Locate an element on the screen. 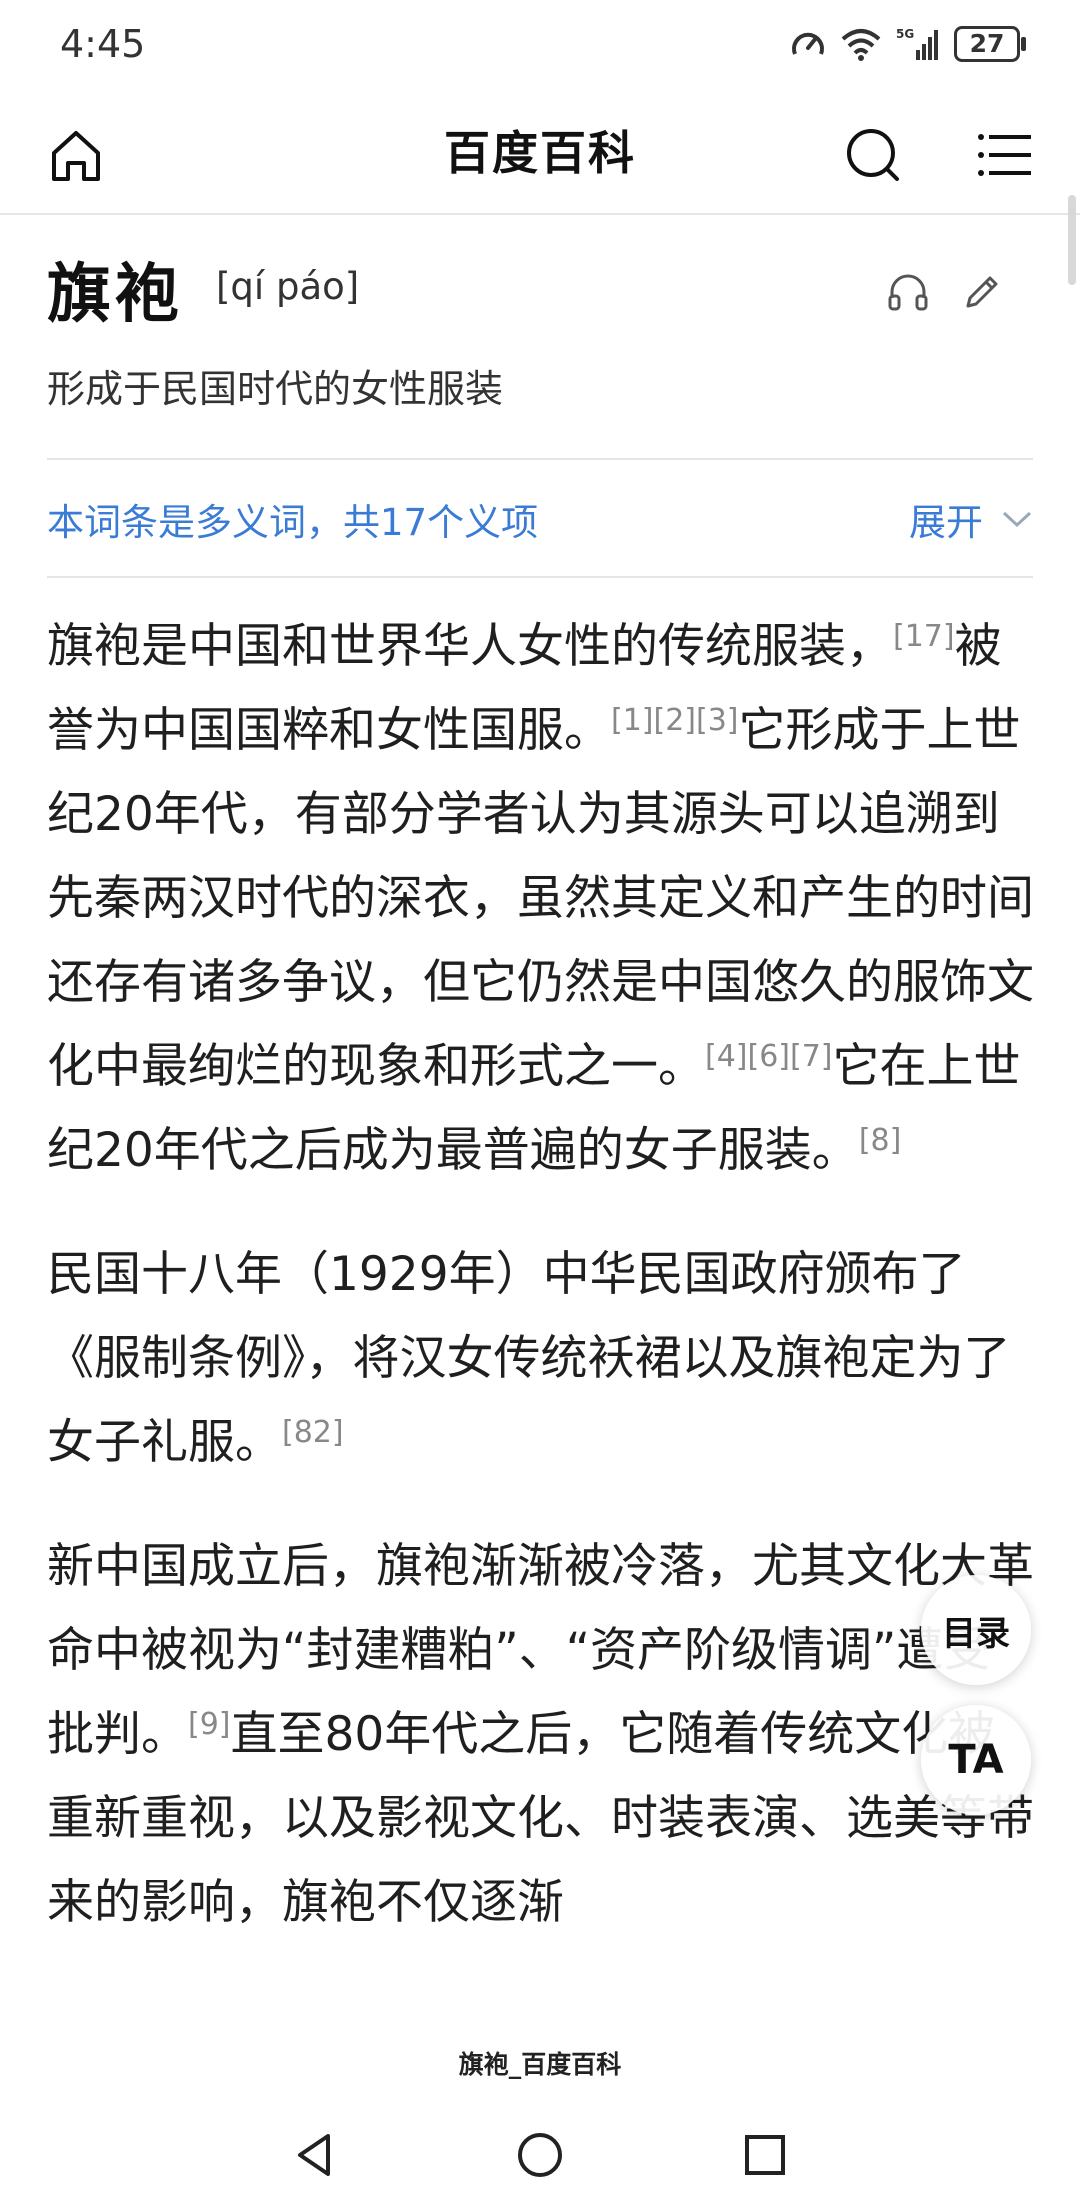 This screenshot has height=2204, width=1080. listen-button is located at coordinates (908, 292).